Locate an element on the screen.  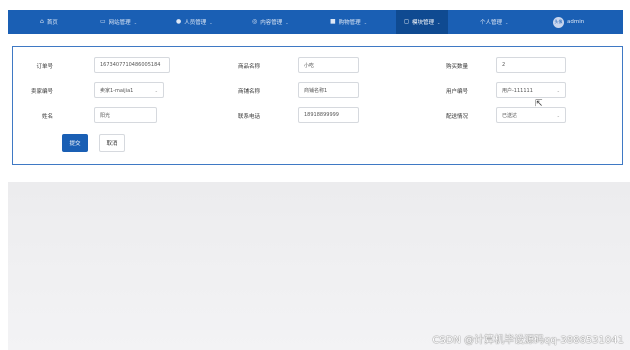
shop-name-label: 商铺名称 is located at coordinates (248, 92).